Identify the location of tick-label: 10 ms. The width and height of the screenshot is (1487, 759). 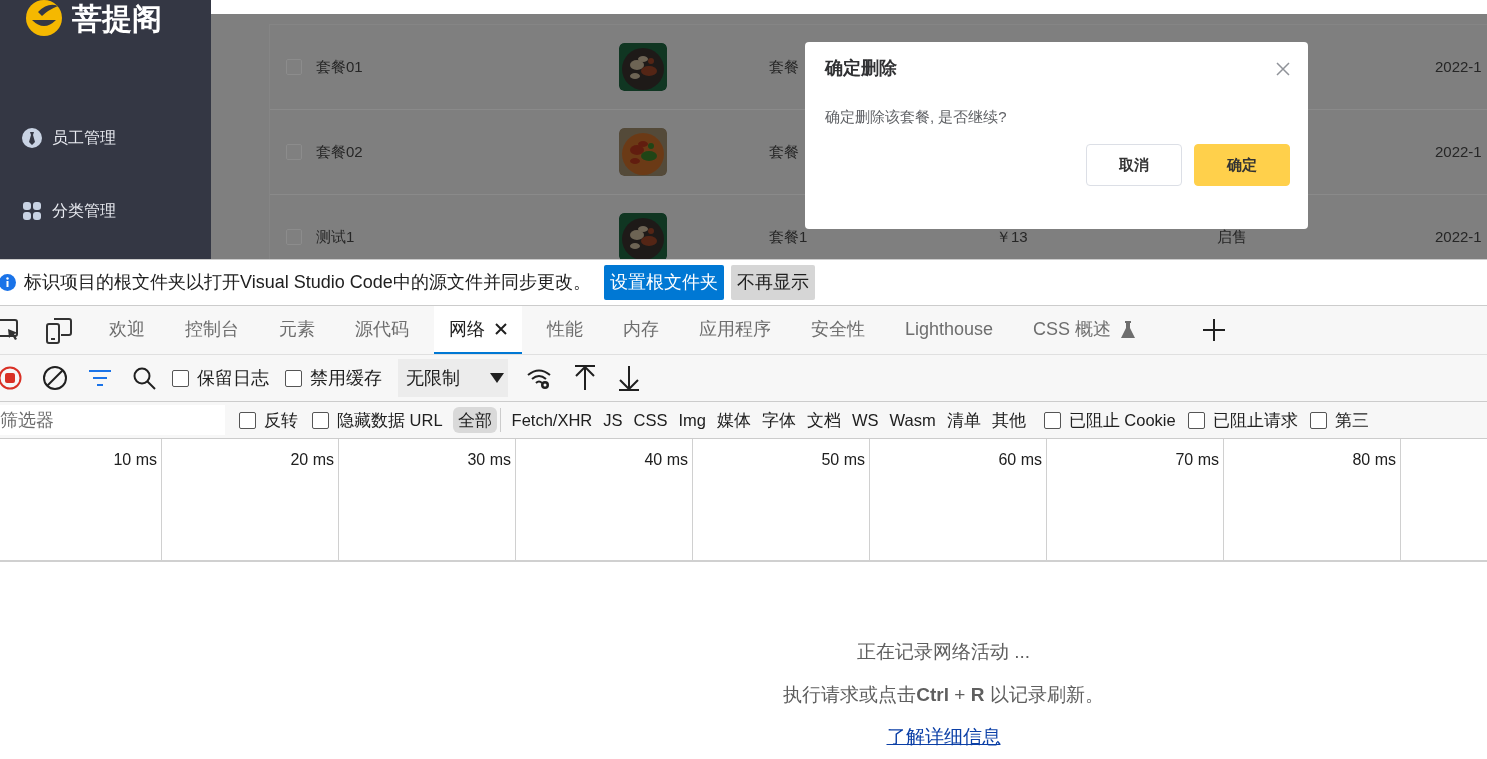
(135, 459).